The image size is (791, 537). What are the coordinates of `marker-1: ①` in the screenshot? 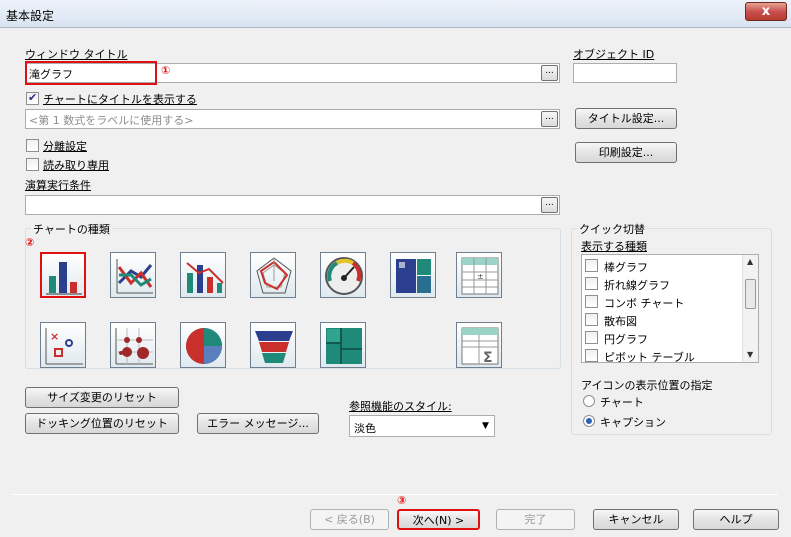 It's located at (166, 70).